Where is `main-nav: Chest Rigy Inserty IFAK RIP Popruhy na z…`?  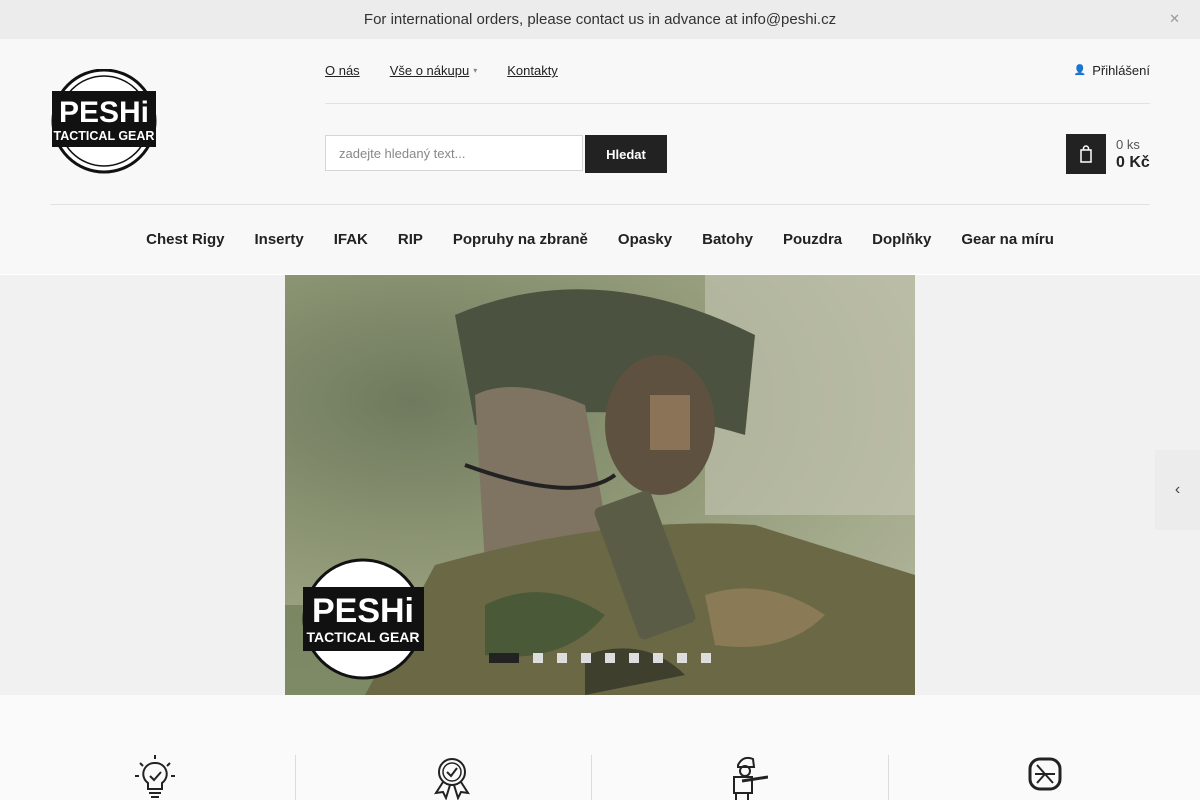
main-nav: Chest Rigy Inserty IFAK RIP Popruhy na z… is located at coordinates (600, 239).